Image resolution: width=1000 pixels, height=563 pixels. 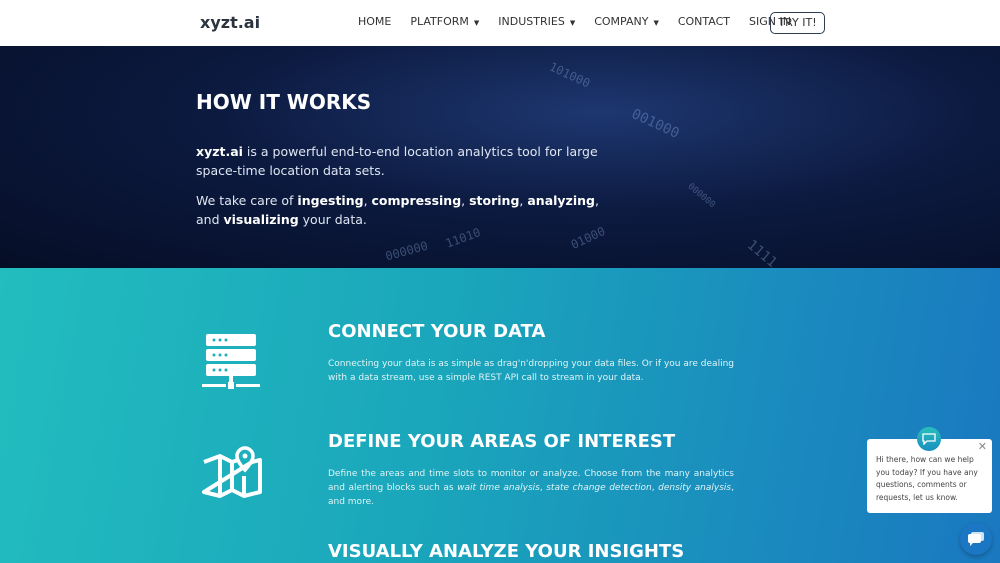 I want to click on nav-company: COMPANY ▼, so click(x=626, y=21).